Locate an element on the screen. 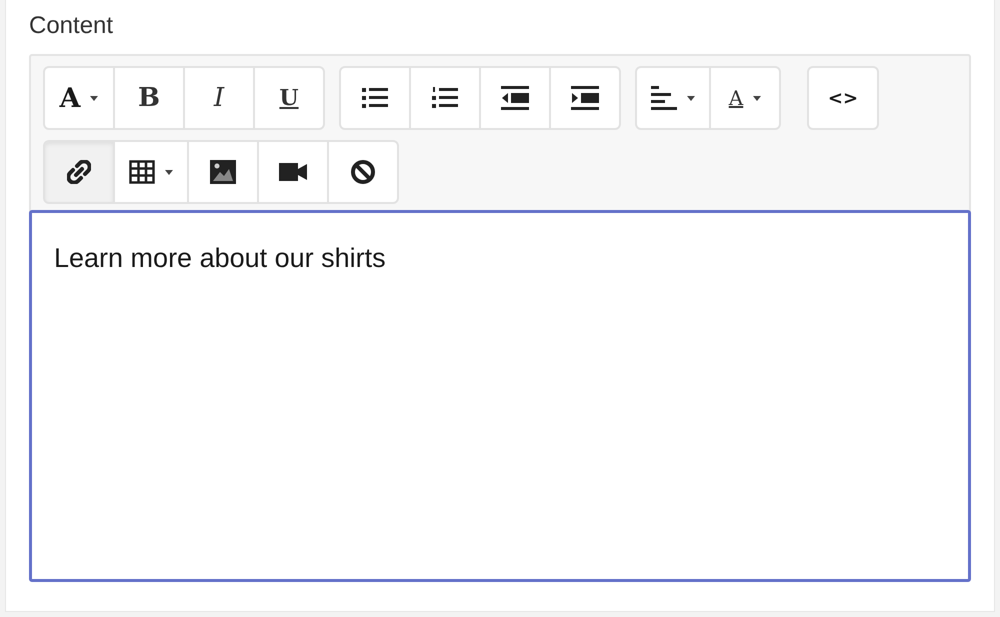 Image resolution: width=1000 pixels, height=617 pixels. picture-icon is located at coordinates (223, 172).